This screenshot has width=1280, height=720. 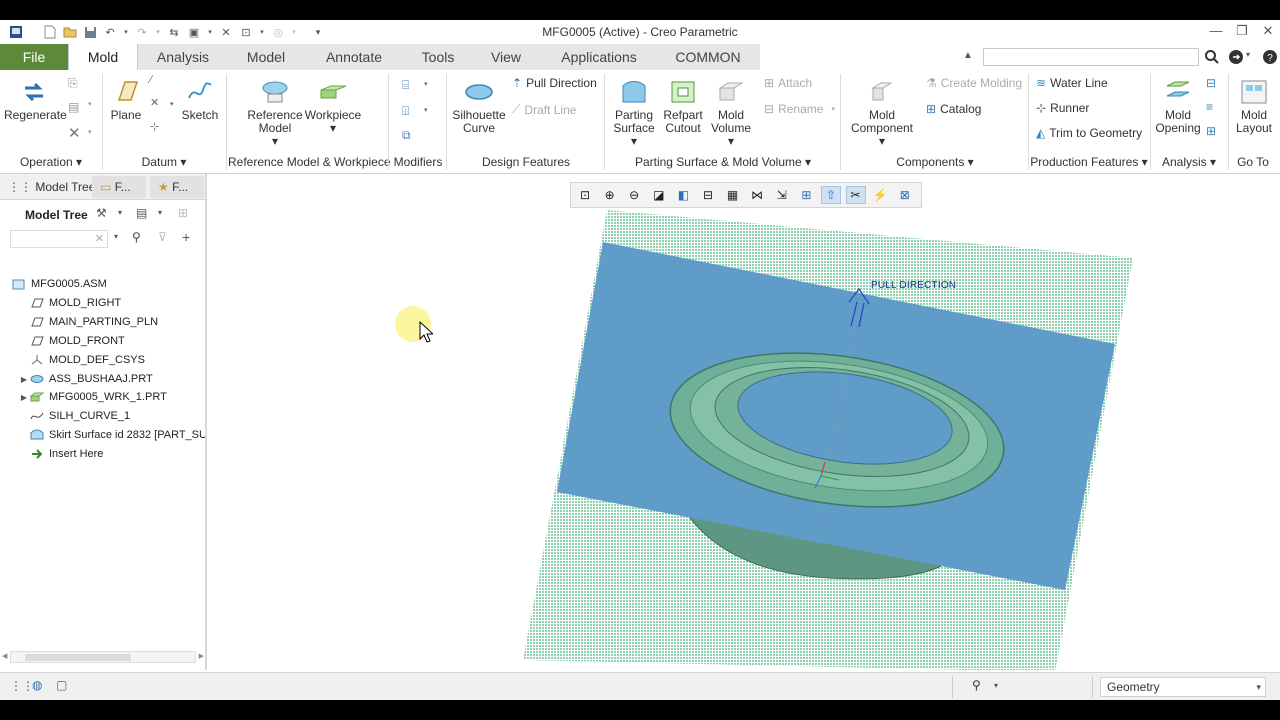 I want to click on zoom-out-icon: ⊖, so click(x=634, y=195).